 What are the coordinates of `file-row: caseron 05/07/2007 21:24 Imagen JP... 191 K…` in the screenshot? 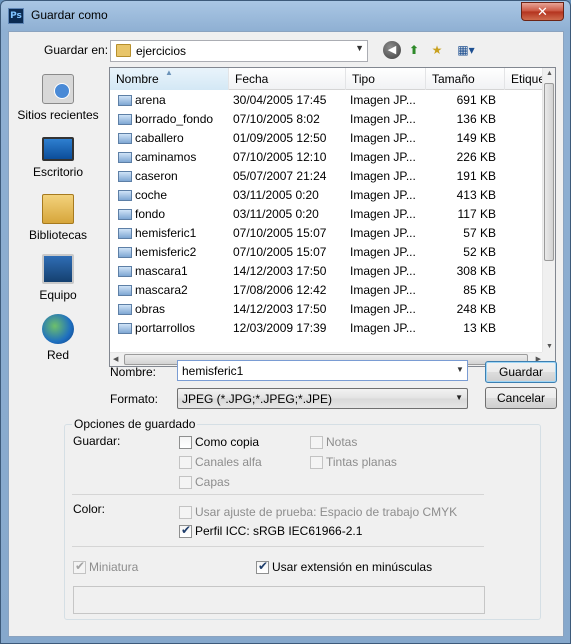 It's located at (327, 176).